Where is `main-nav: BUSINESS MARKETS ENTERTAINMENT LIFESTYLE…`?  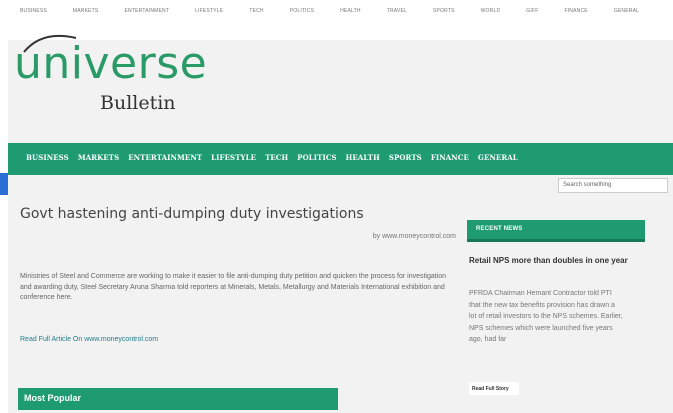 main-nav: BUSINESS MARKETS ENTERTAINMENT LIFESTYLE… is located at coordinates (272, 157).